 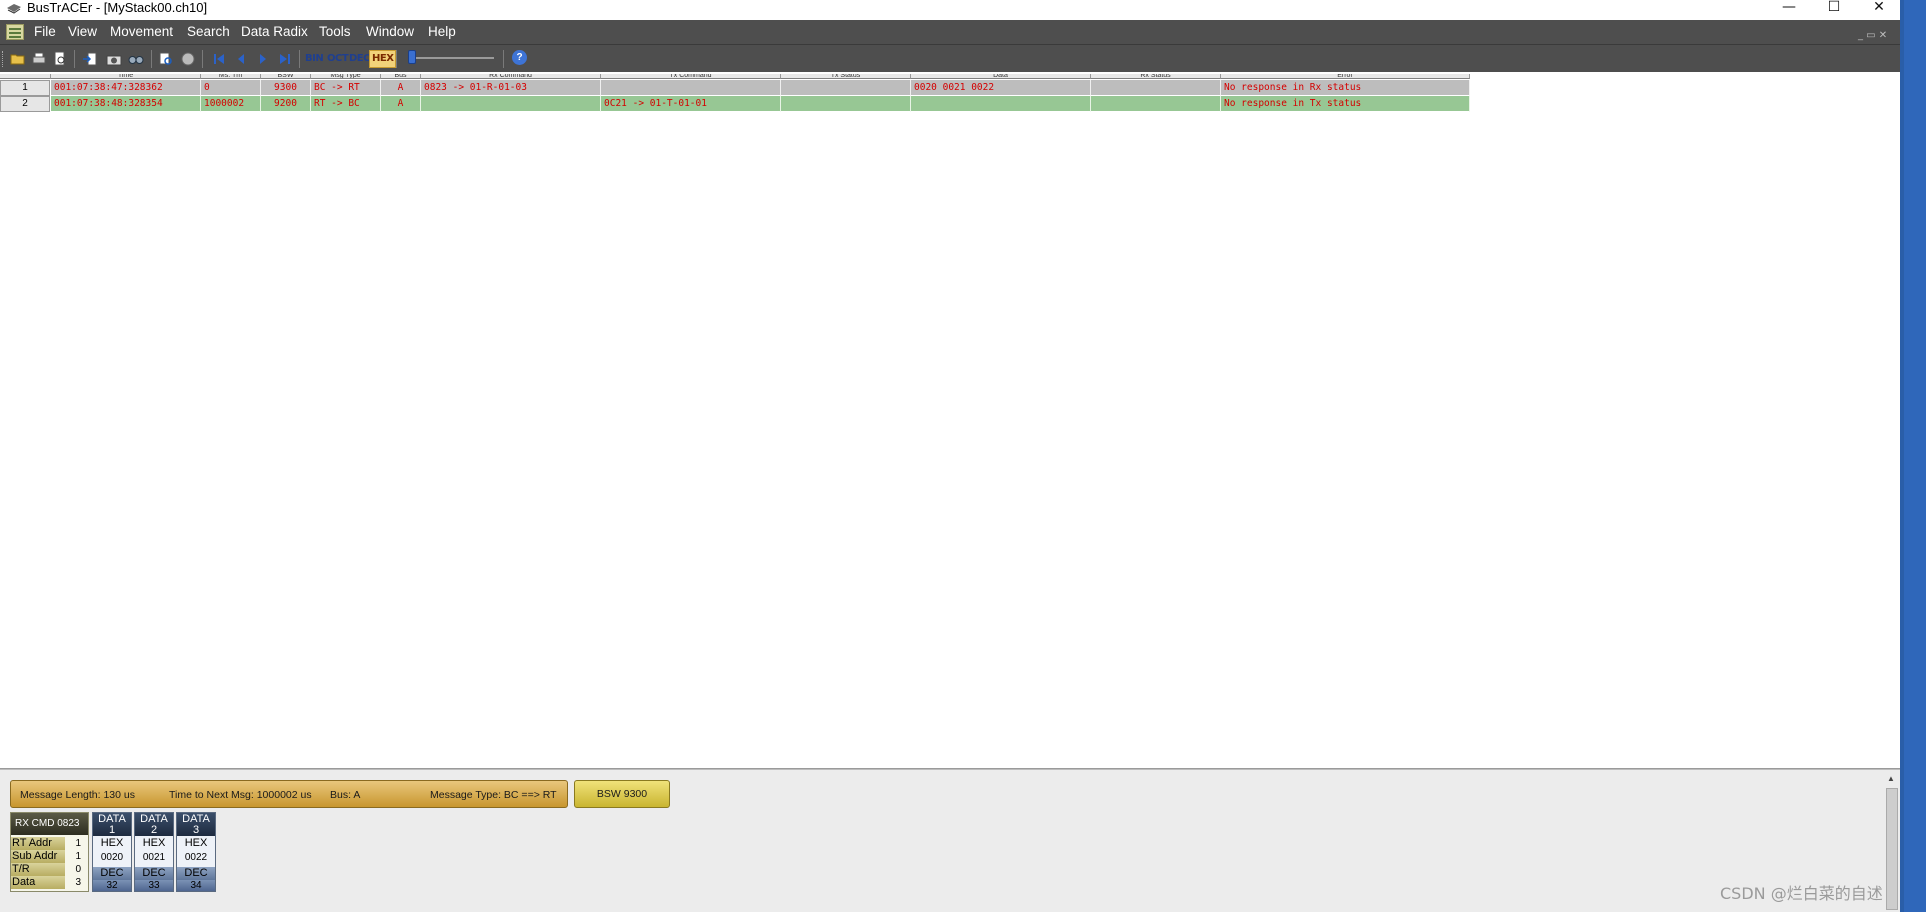 I want to click on data-word-2: DATA 2 HEX 0021 DEC 33, so click(x=154, y=852).